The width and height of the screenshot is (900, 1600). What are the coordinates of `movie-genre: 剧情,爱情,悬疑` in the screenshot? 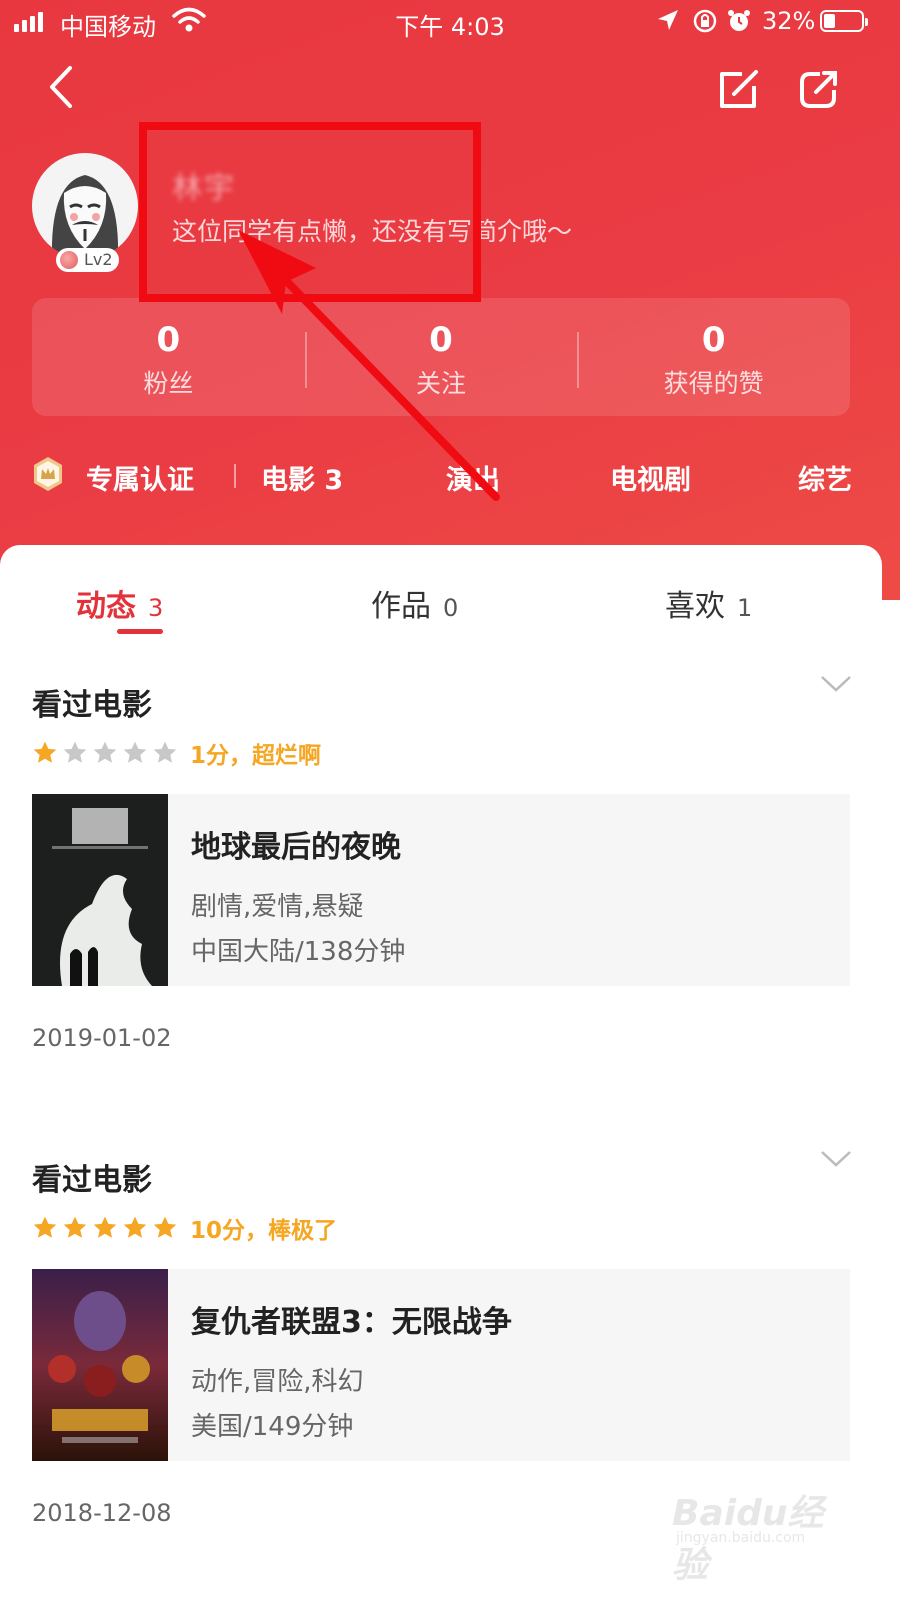 It's located at (277, 907).